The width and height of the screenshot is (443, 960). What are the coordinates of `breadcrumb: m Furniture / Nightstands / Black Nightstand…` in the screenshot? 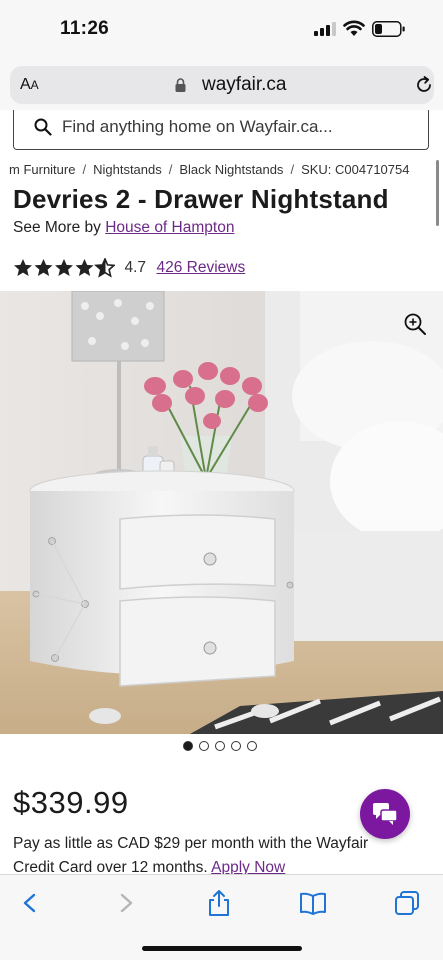 It's located at (209, 169).